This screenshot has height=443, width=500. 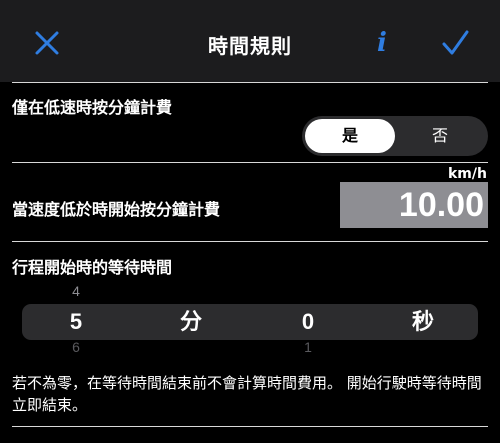 What do you see at coordinates (350, 136) in the screenshot?
I see `option-yes: 是` at bounding box center [350, 136].